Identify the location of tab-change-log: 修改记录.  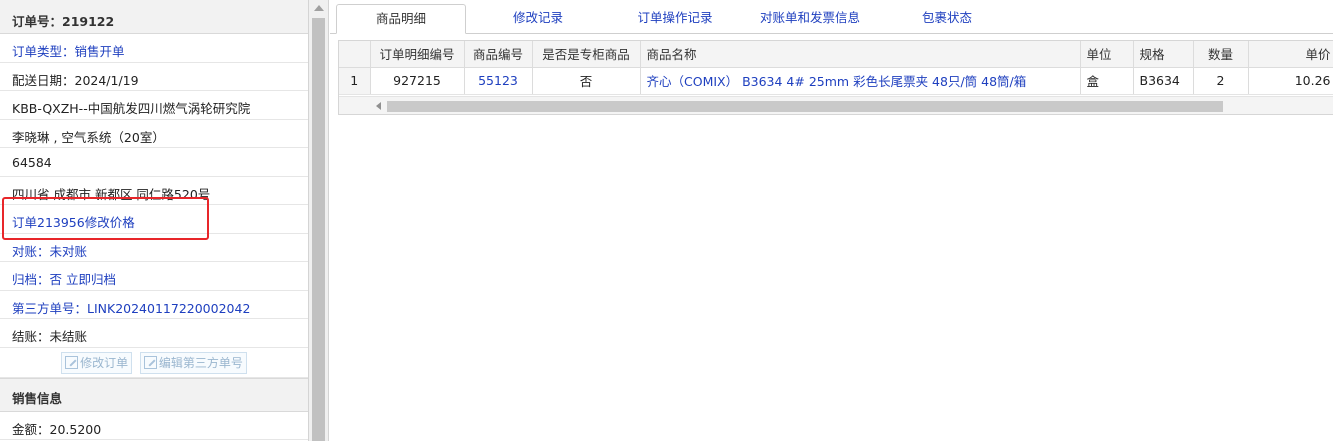
(538, 19).